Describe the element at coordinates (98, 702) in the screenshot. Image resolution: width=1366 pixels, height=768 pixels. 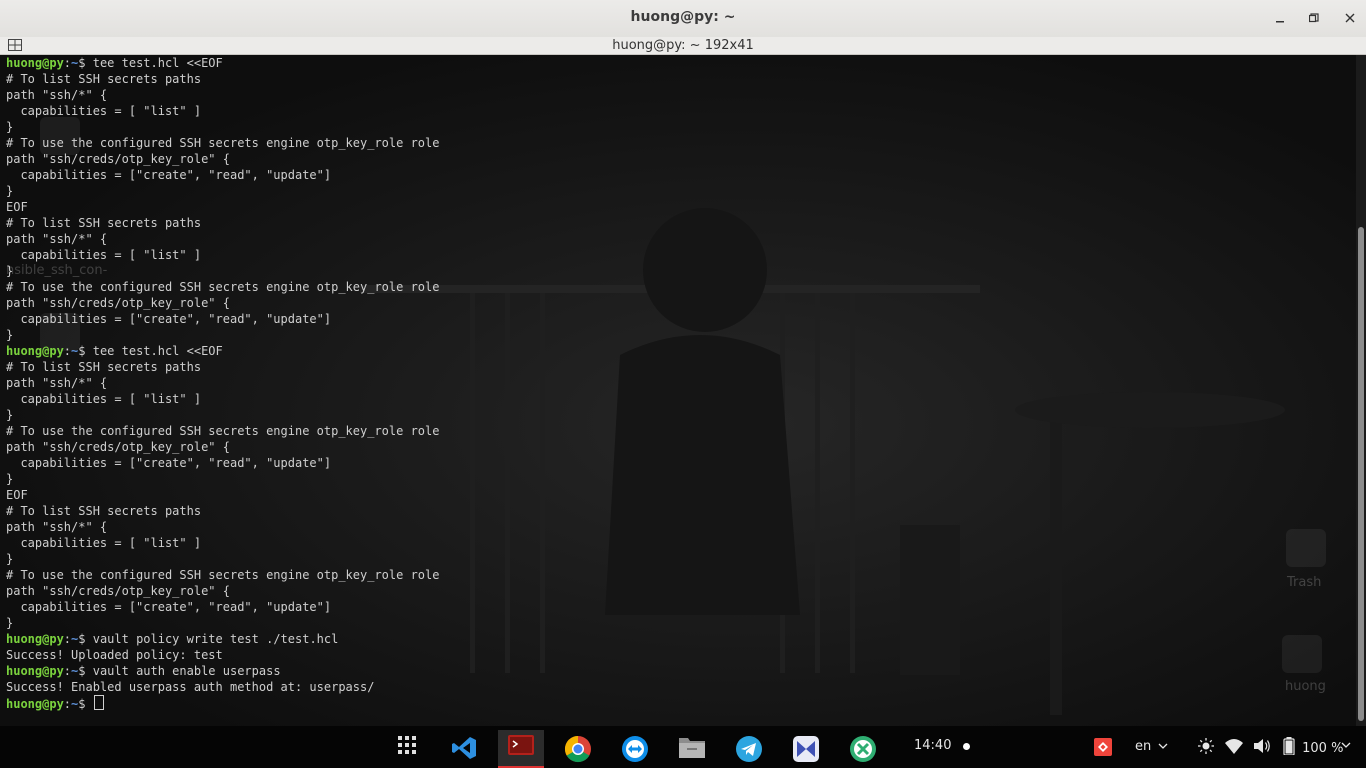
I see `terminal-cursor` at that location.